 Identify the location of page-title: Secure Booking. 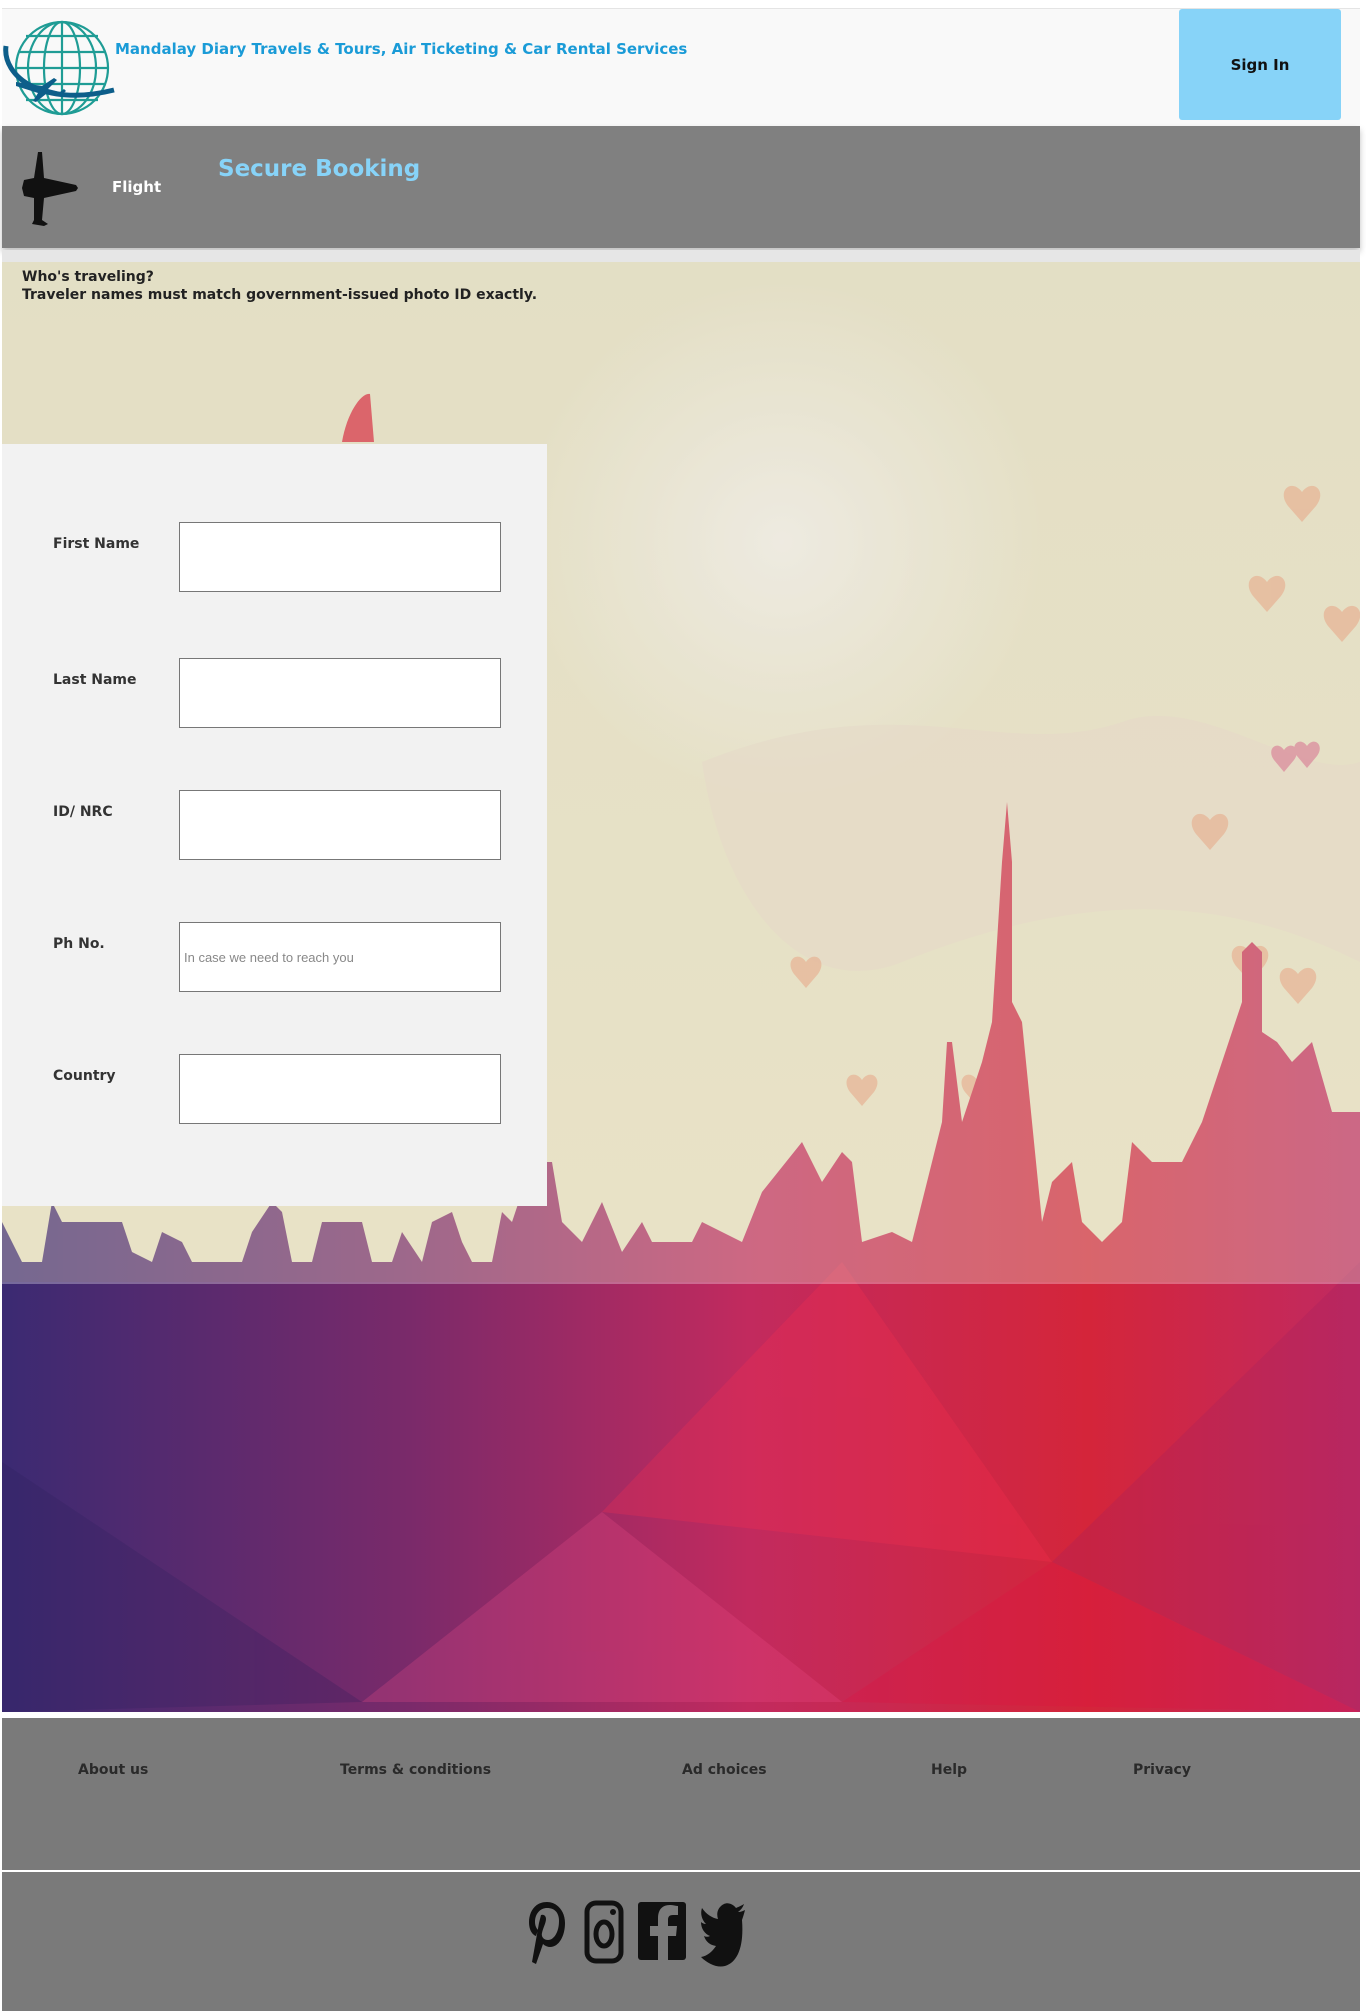
(319, 169).